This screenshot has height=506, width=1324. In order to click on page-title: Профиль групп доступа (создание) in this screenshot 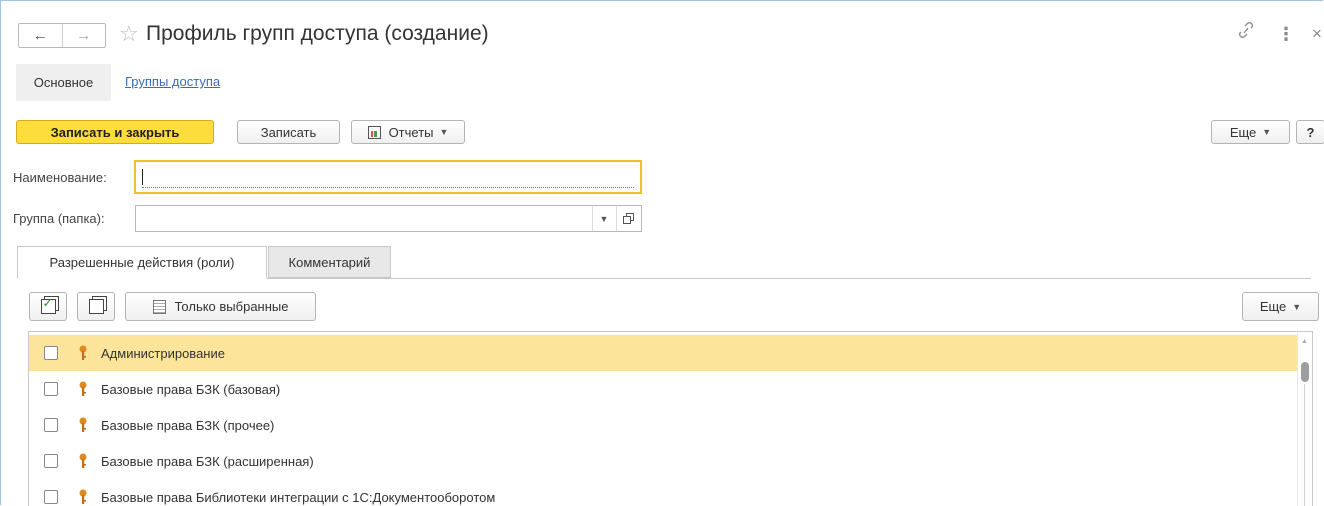, I will do `click(317, 33)`.